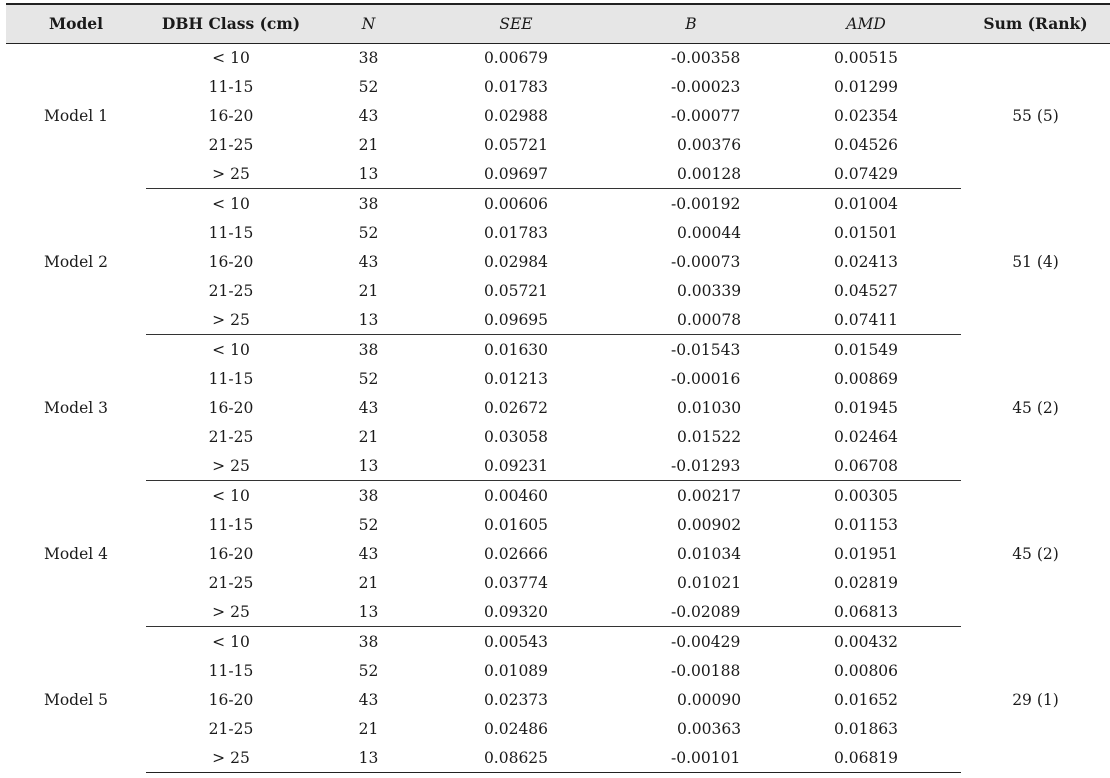 The image size is (1110, 778). I want to click on cell-amd: 0.00515, so click(866, 57).